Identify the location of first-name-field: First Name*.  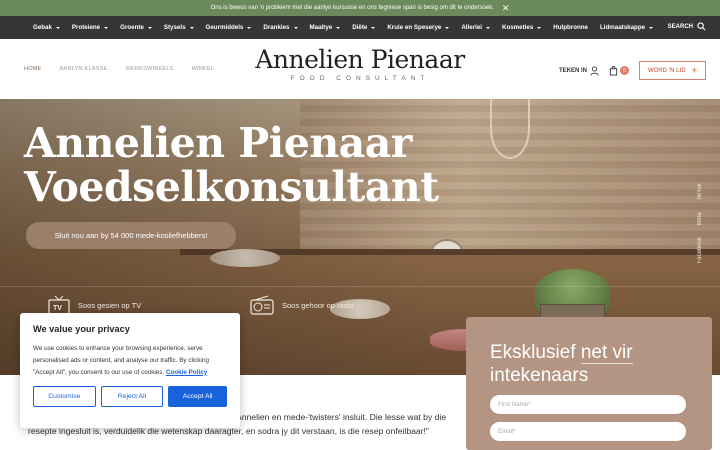
(588, 404).